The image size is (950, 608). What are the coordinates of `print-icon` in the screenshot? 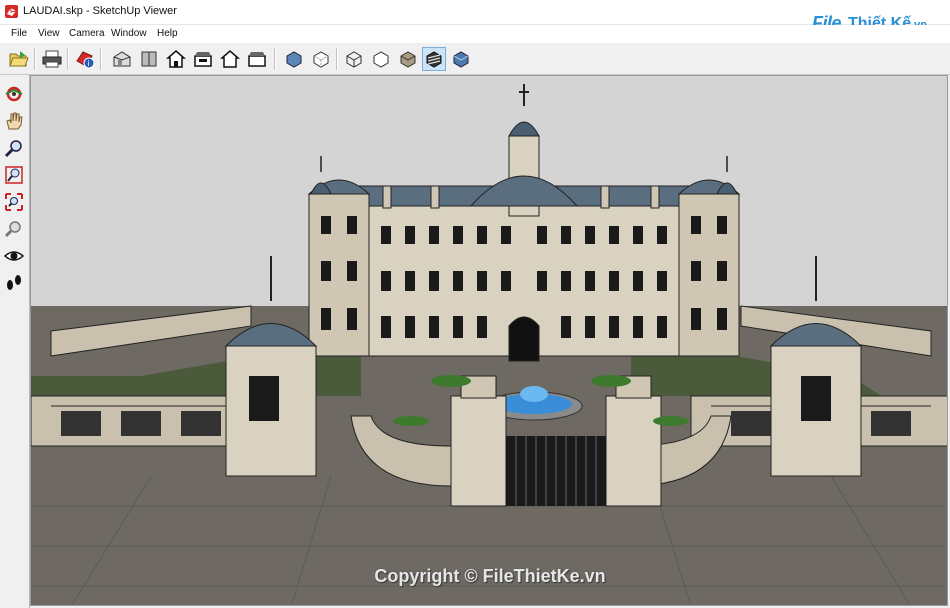 It's located at (52, 59).